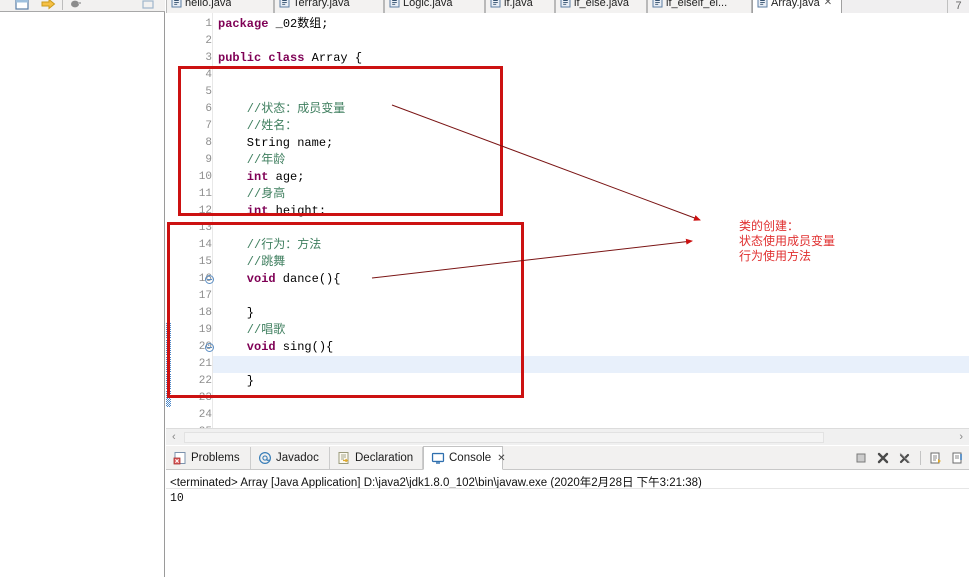  I want to click on code-line: void sing(){, so click(275, 347).